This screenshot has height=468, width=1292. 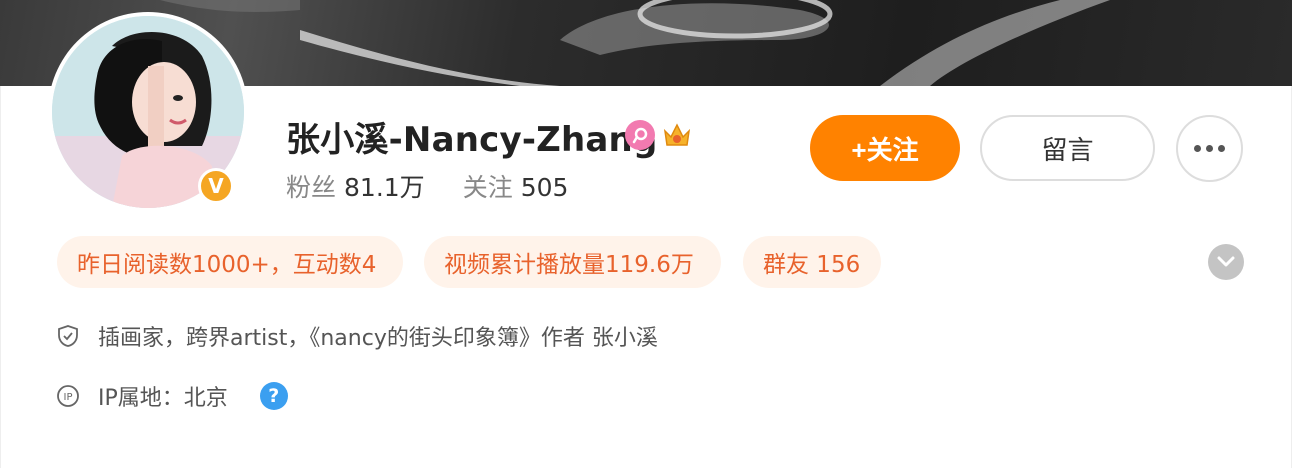 I want to click on profile-stats: 粉丝 81.1万 关注 505, so click(x=427, y=186).